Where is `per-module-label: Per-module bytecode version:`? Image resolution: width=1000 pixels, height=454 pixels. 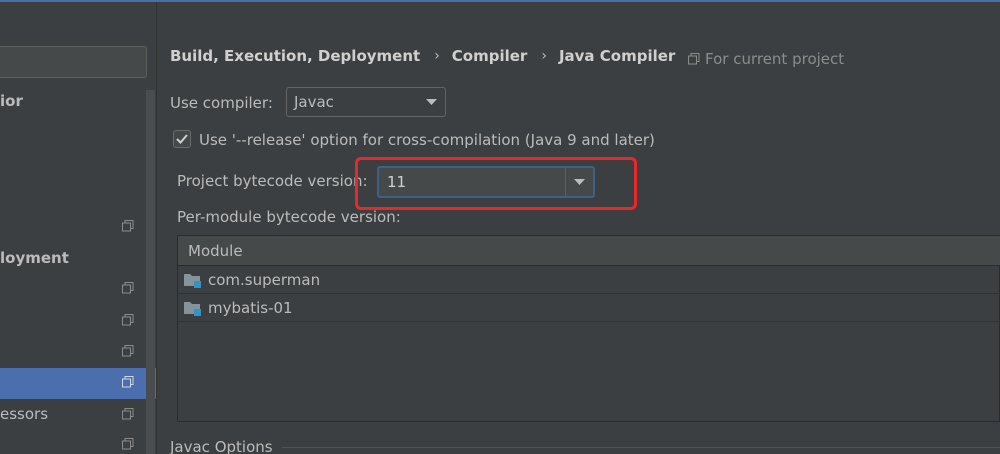
per-module-label: Per-module bytecode version: is located at coordinates (289, 217).